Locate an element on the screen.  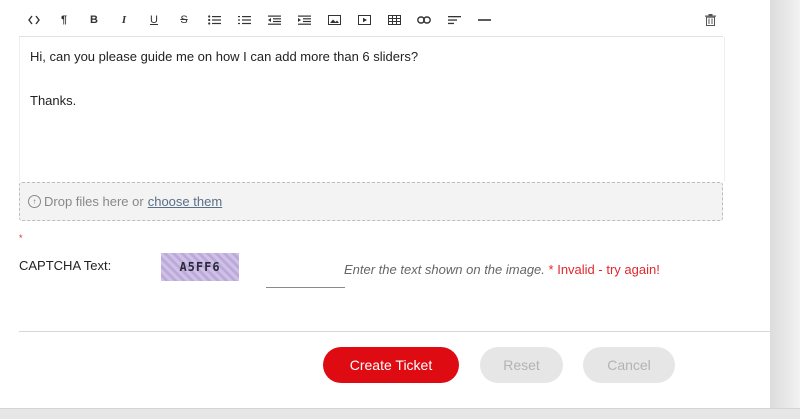
outdent-icon is located at coordinates (274, 20).